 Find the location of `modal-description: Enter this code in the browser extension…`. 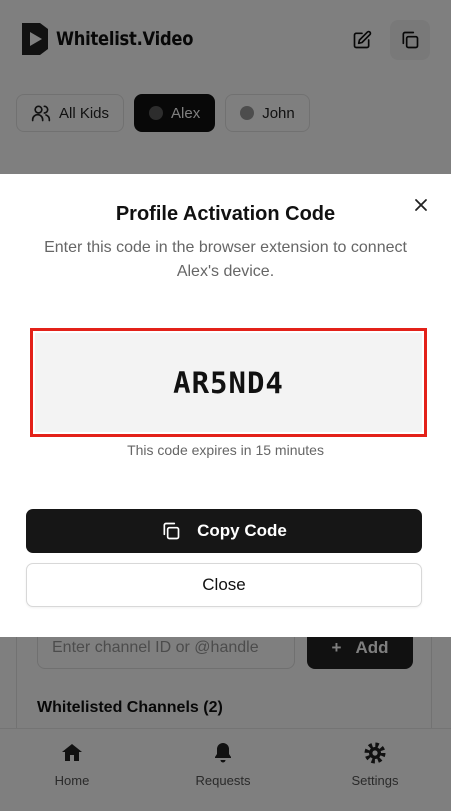

modal-description: Enter this code in the browser extension… is located at coordinates (225, 259).